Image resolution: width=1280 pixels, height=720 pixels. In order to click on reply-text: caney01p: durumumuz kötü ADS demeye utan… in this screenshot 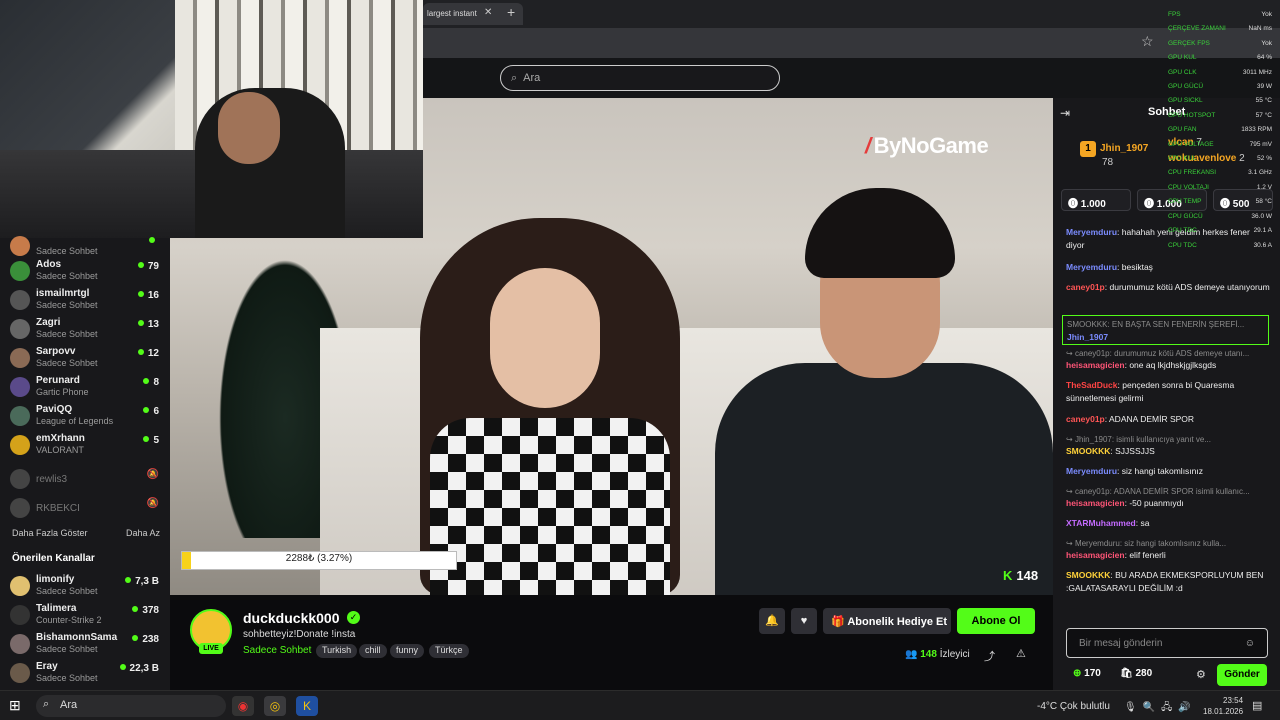, I will do `click(1162, 353)`.